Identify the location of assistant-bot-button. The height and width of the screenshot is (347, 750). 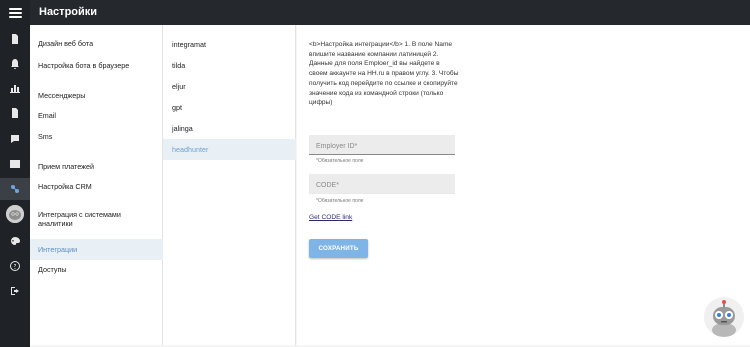
(724, 317).